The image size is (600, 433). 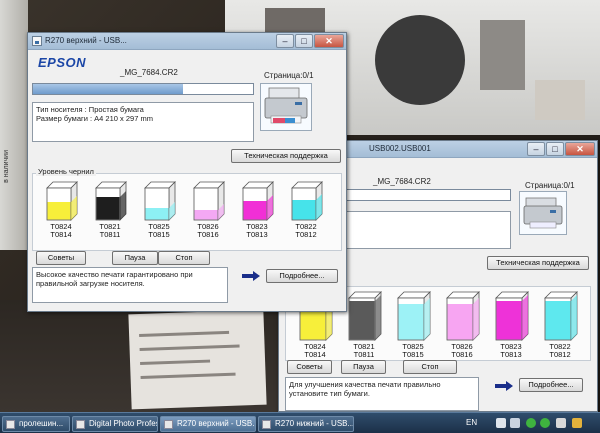 What do you see at coordinates (501, 423) in the screenshot?
I see `printer-tray-icon` at bounding box center [501, 423].